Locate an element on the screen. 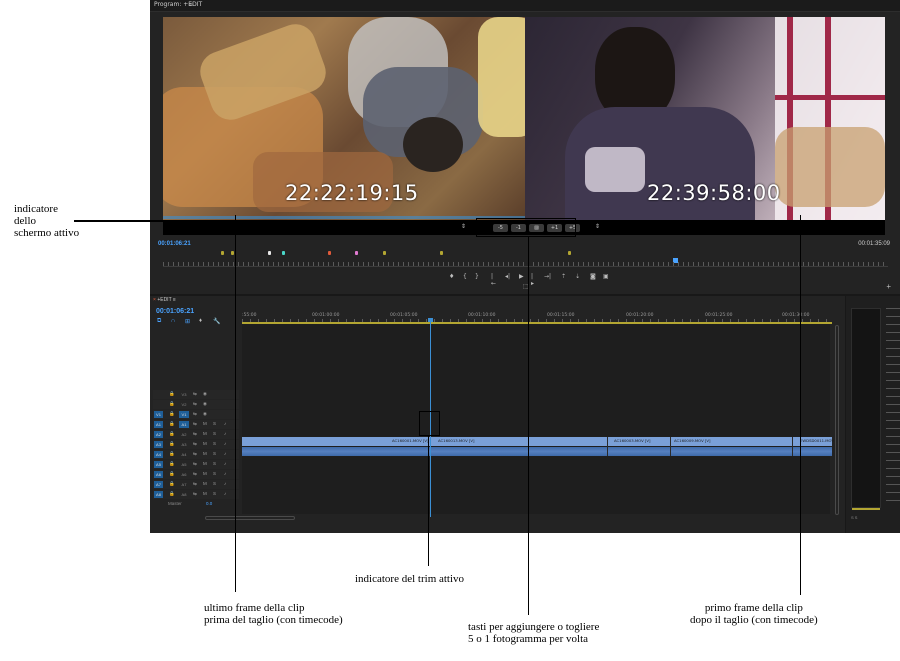 The image size is (900, 661). snap-icon: ∩ is located at coordinates (173, 321).